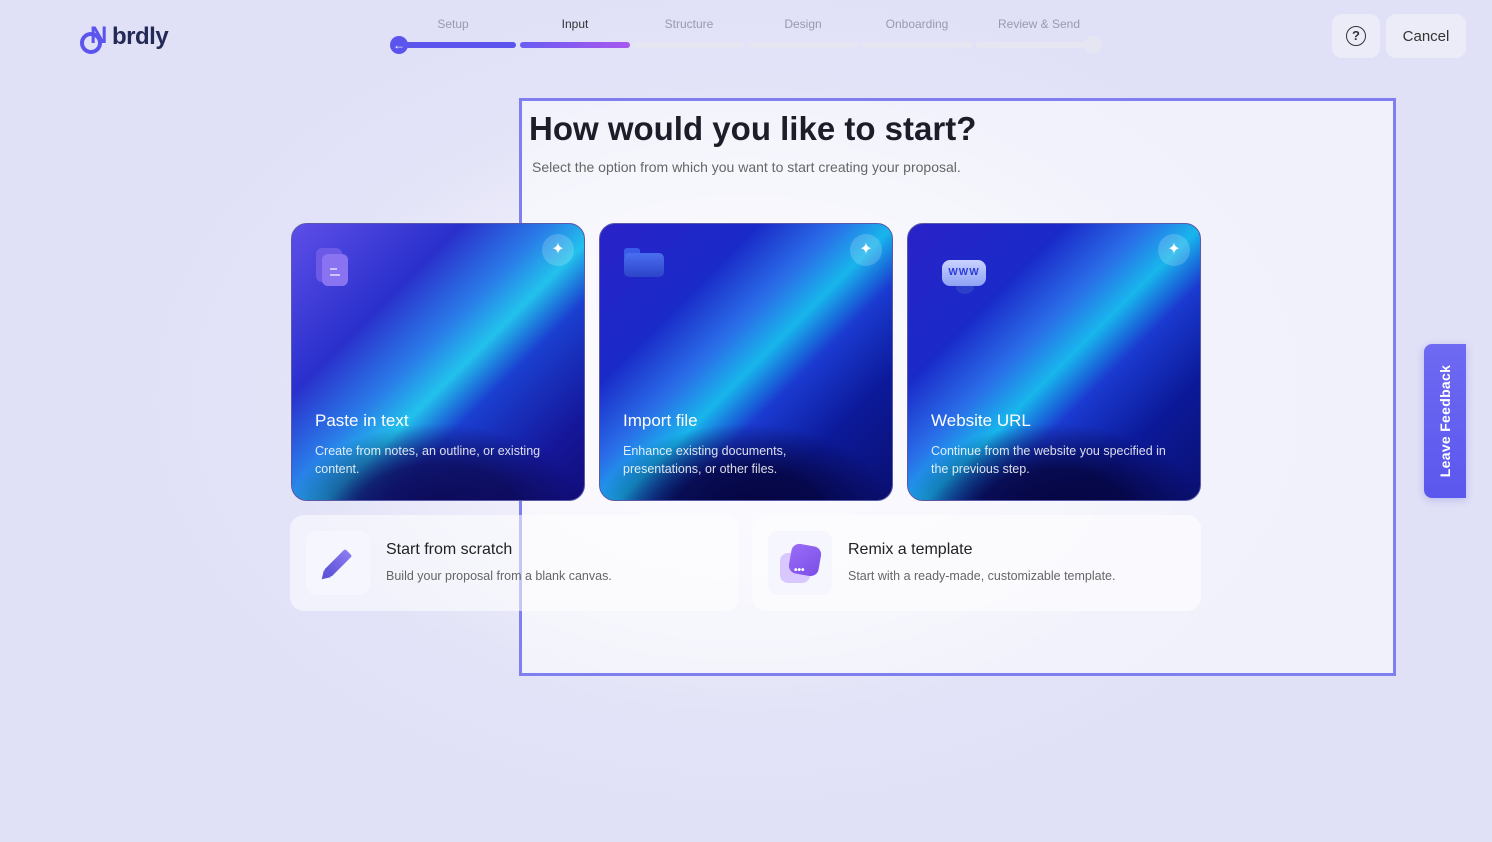  What do you see at coordinates (140, 36) in the screenshot?
I see `logo-text: brdly` at bounding box center [140, 36].